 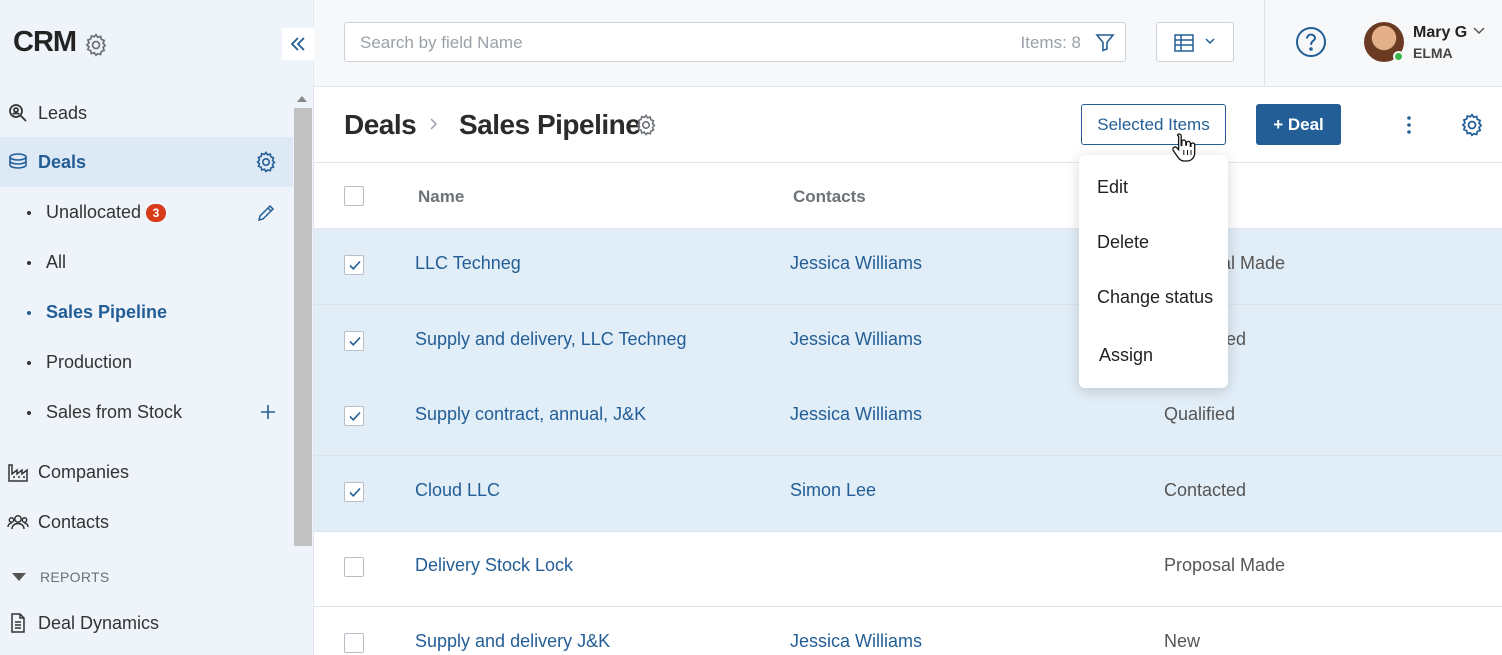 What do you see at coordinates (156, 213) in the screenshot?
I see `count-badge: 3` at bounding box center [156, 213].